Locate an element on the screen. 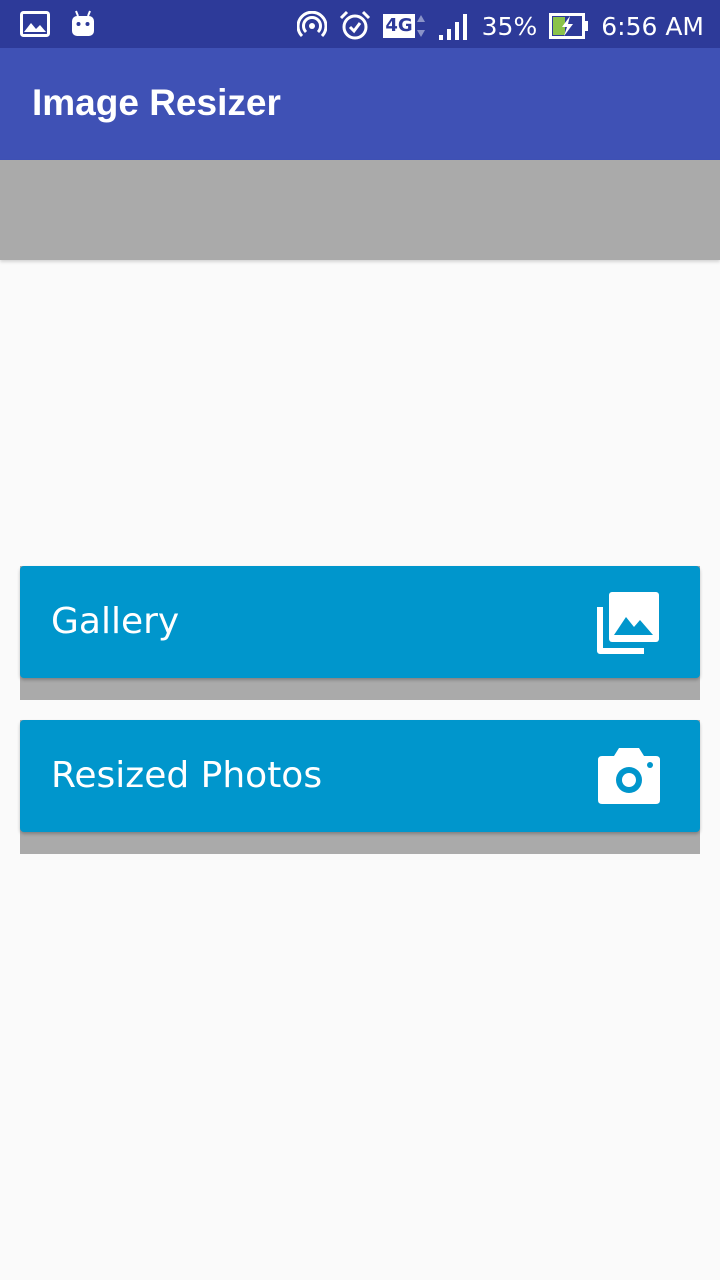  gallery-button-label: Gallery is located at coordinates (115, 621).